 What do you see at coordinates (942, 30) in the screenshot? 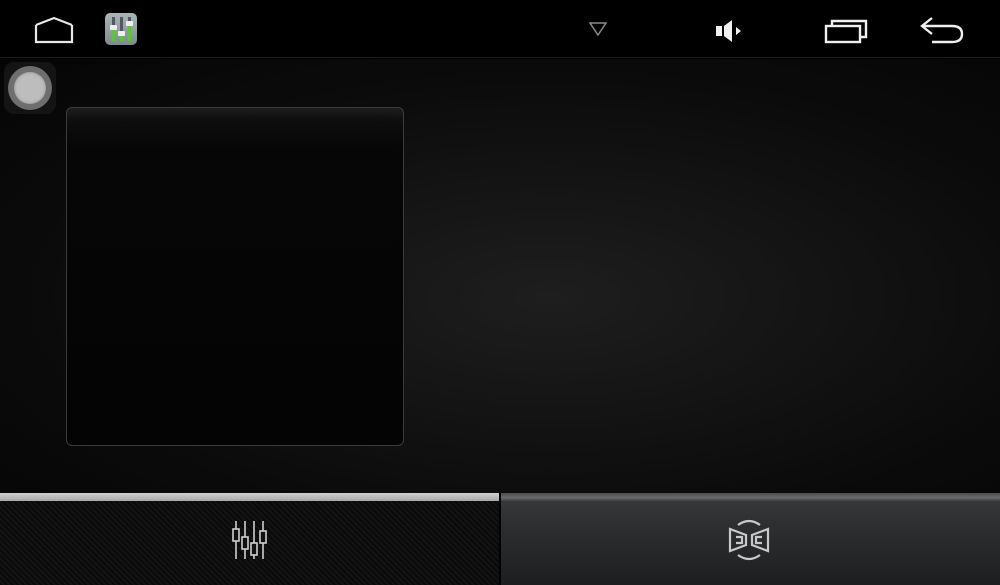
I see `back-icon` at bounding box center [942, 30].